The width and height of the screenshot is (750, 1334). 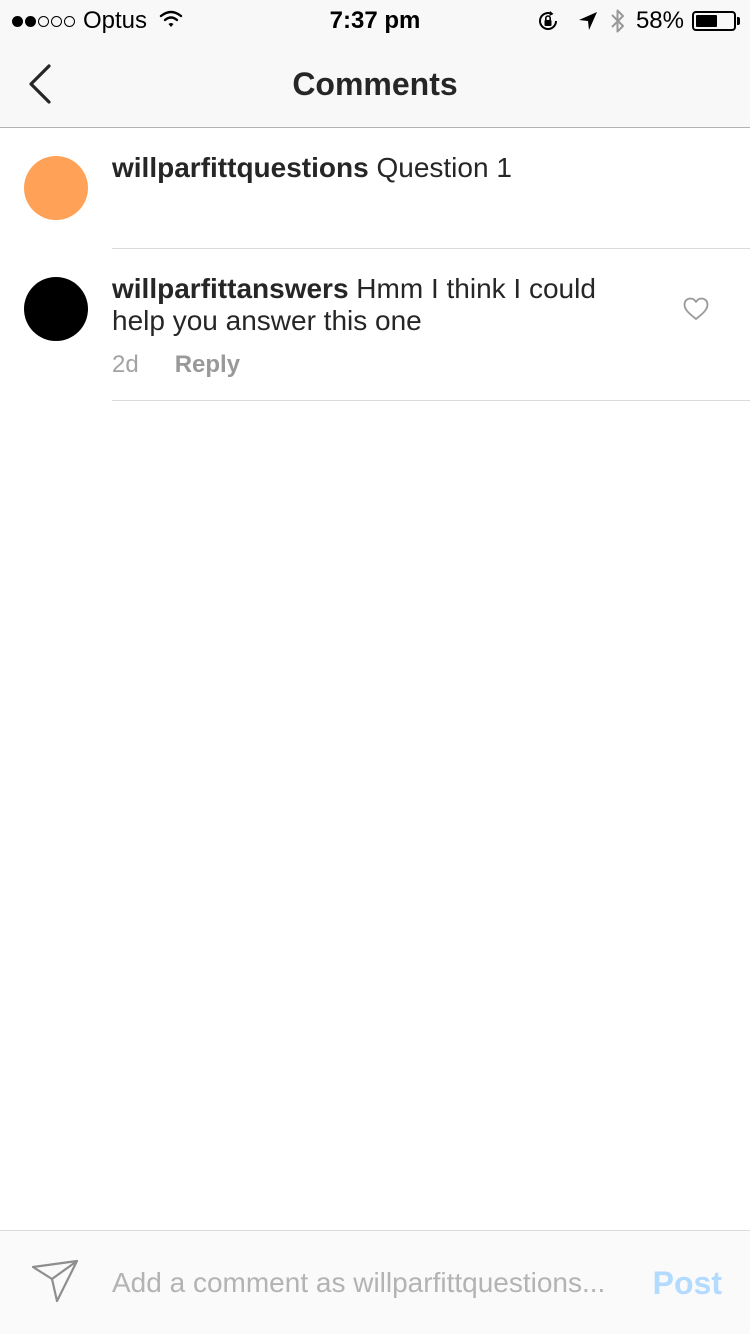 What do you see at coordinates (618, 21) in the screenshot?
I see `bluetooth-icon` at bounding box center [618, 21].